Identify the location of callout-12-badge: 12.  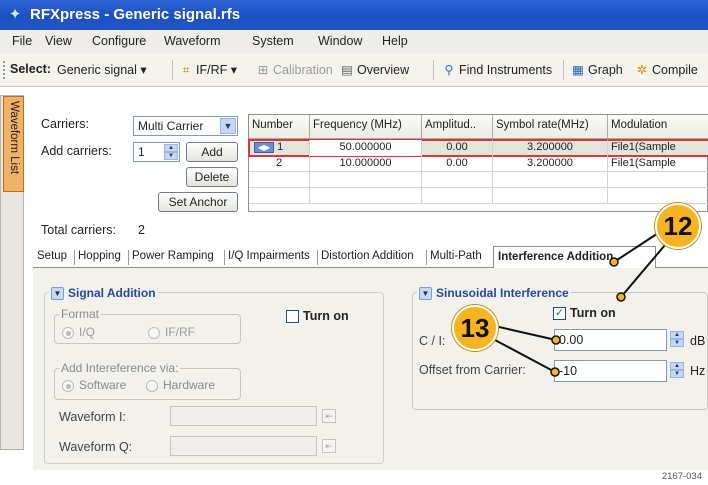
(678, 226).